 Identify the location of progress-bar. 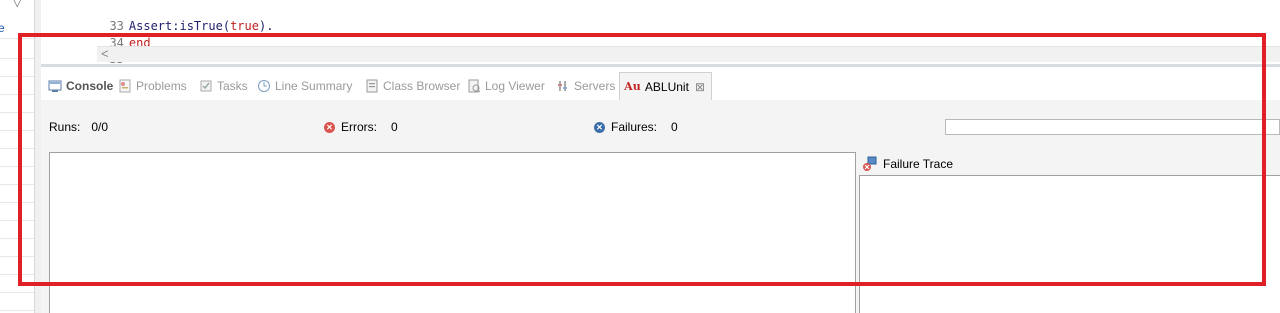
(1112, 127).